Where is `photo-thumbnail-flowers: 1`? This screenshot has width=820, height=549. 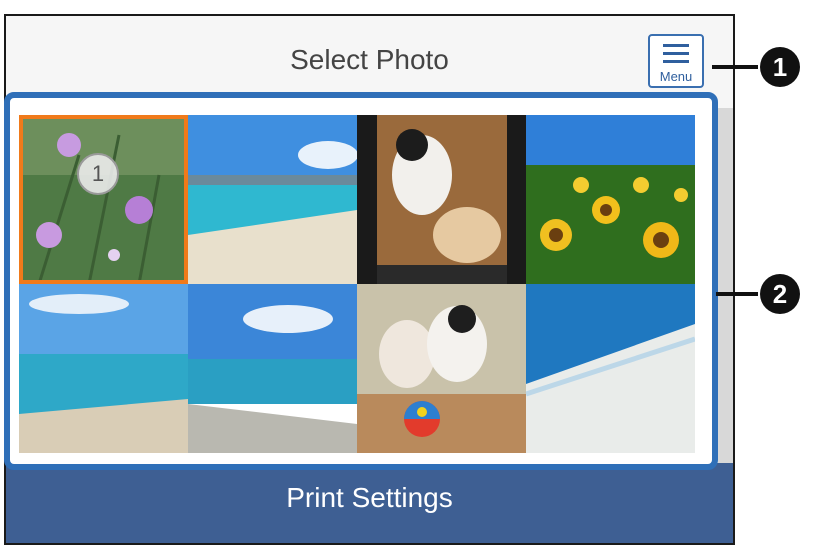
photo-thumbnail-flowers: 1 is located at coordinates (103, 199).